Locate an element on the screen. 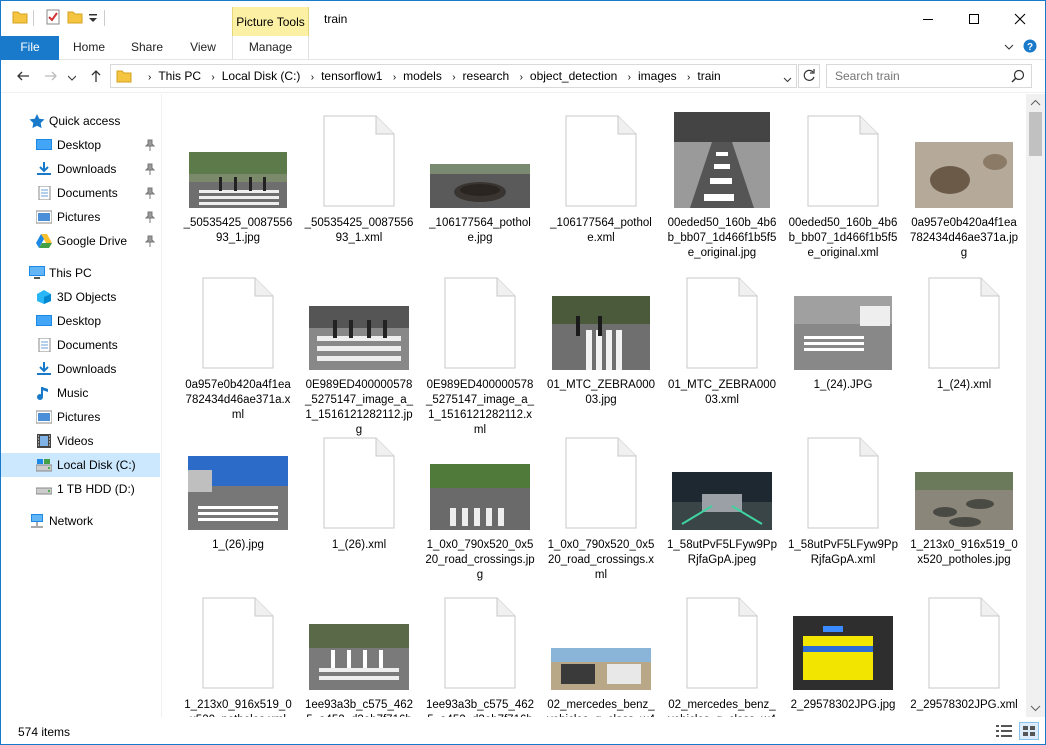 The image size is (1046, 745). sidebar-item-downloads-pc: Downloads is located at coordinates (80, 369).